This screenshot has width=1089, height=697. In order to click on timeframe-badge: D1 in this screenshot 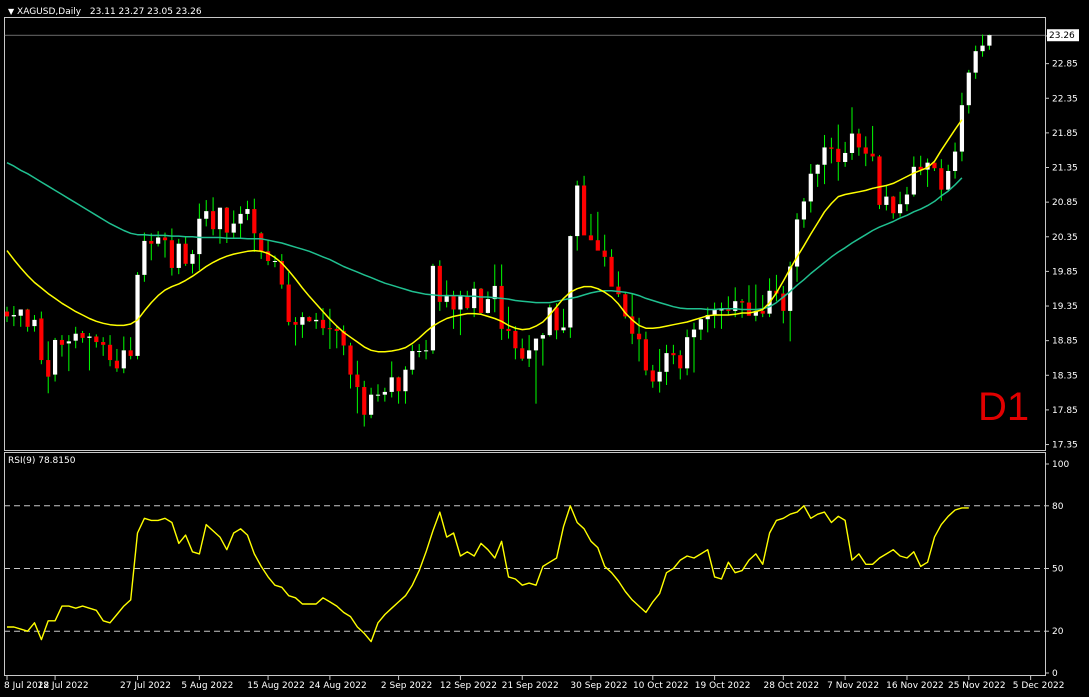, I will do `click(1004, 407)`.